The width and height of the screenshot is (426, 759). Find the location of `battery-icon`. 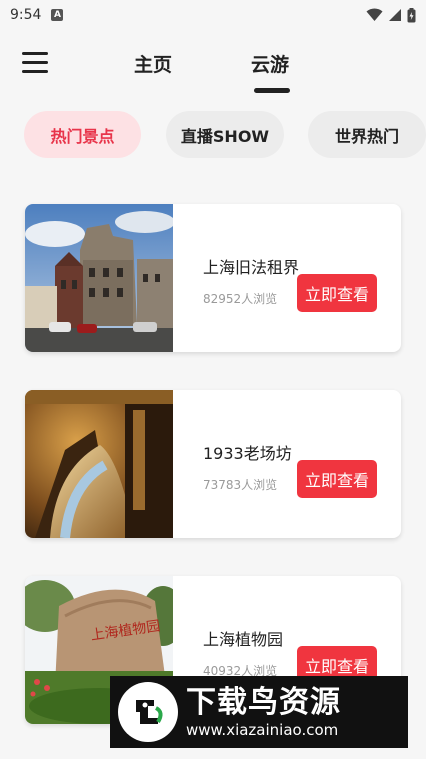

battery-icon is located at coordinates (411, 14).